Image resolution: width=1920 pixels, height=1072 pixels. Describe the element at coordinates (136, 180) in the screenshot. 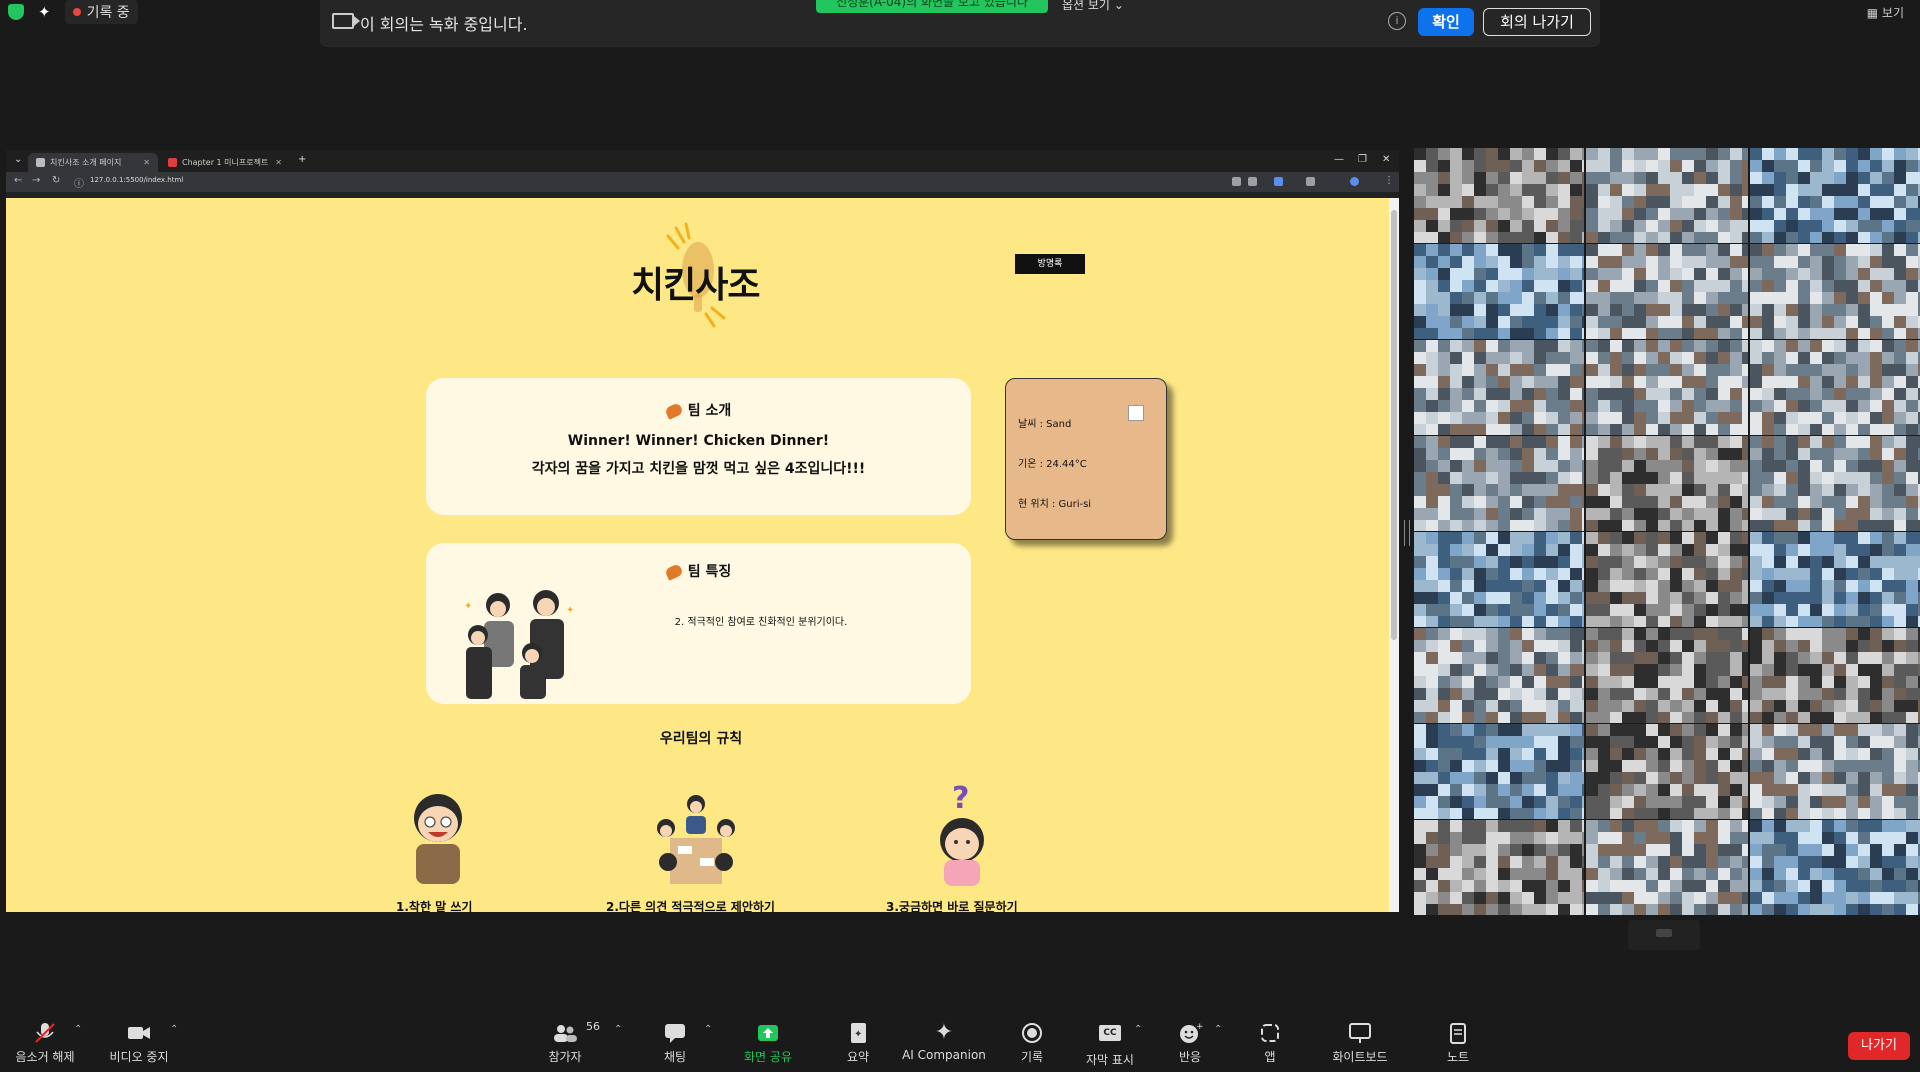

I see `url-field: 127.0.0.1:5500/index.html` at that location.